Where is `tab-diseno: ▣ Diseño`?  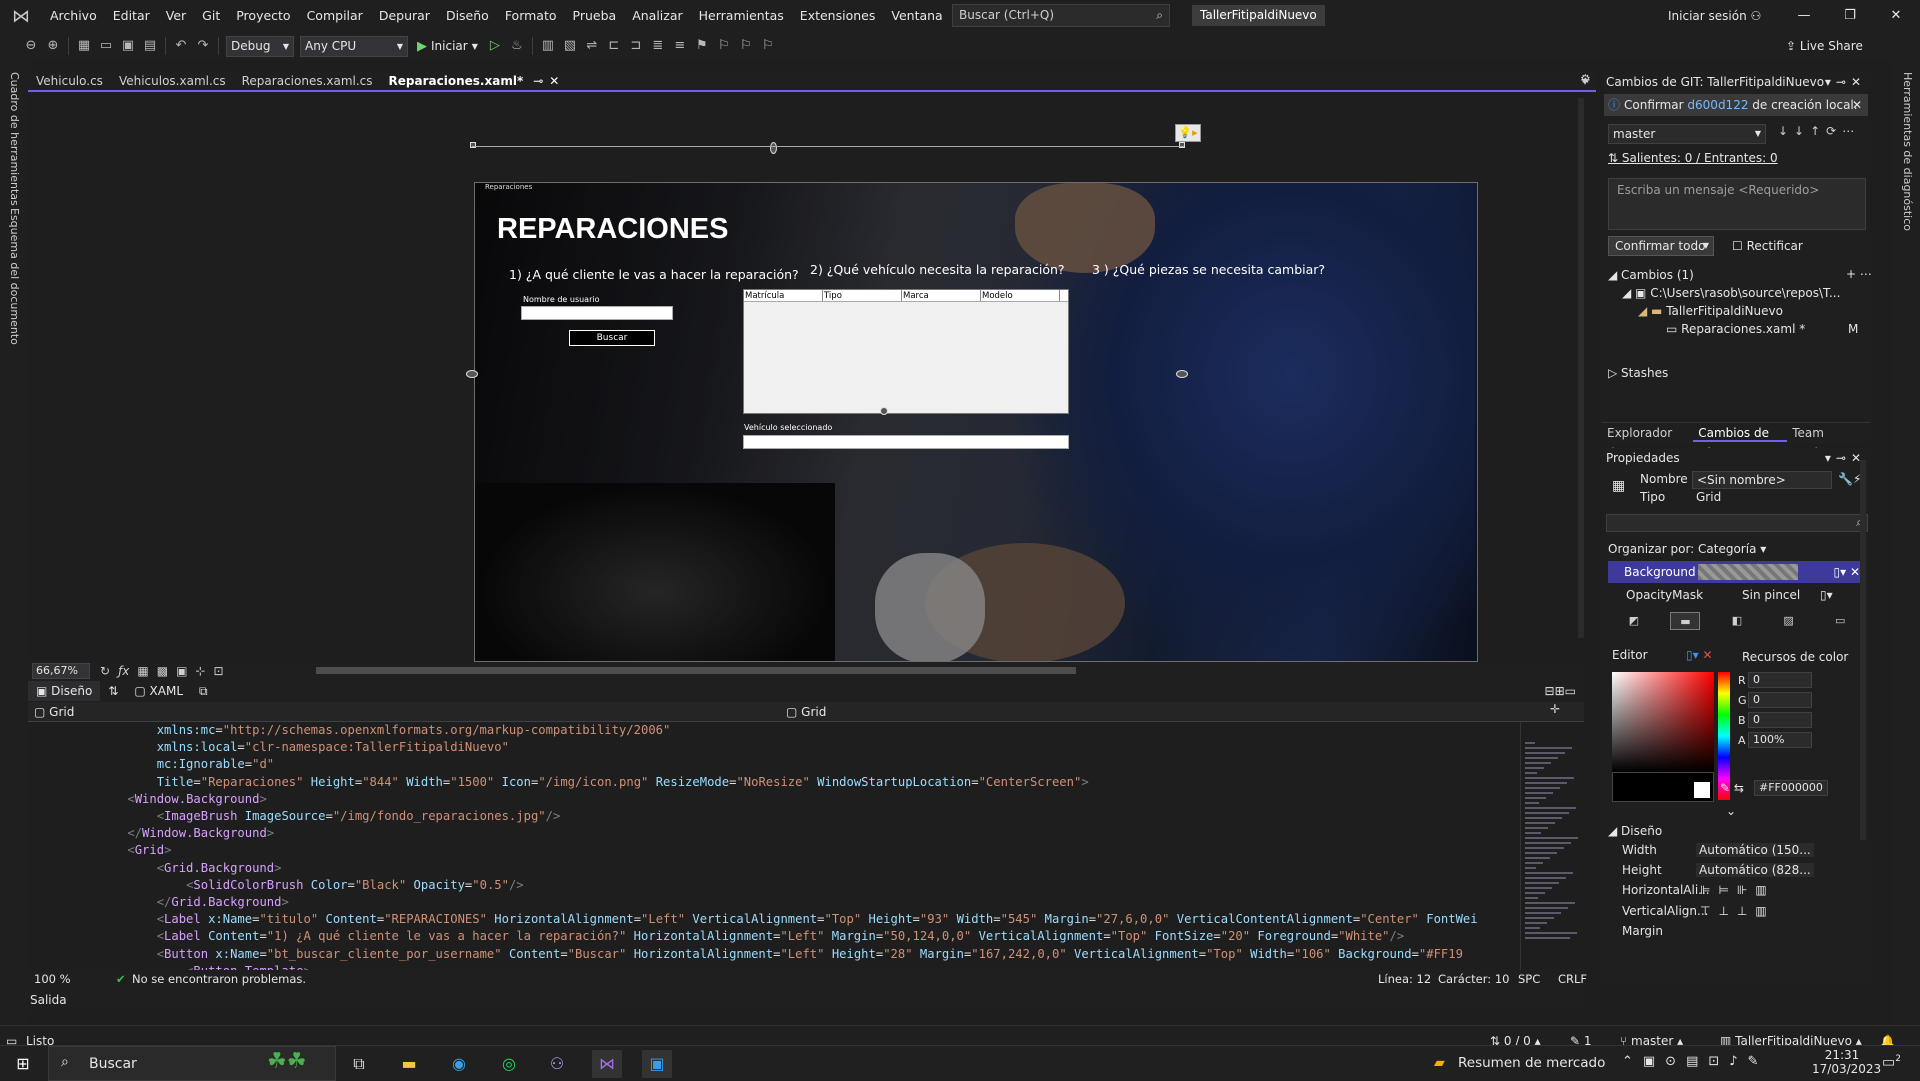 tab-diseno: ▣ Diseño is located at coordinates (64, 691).